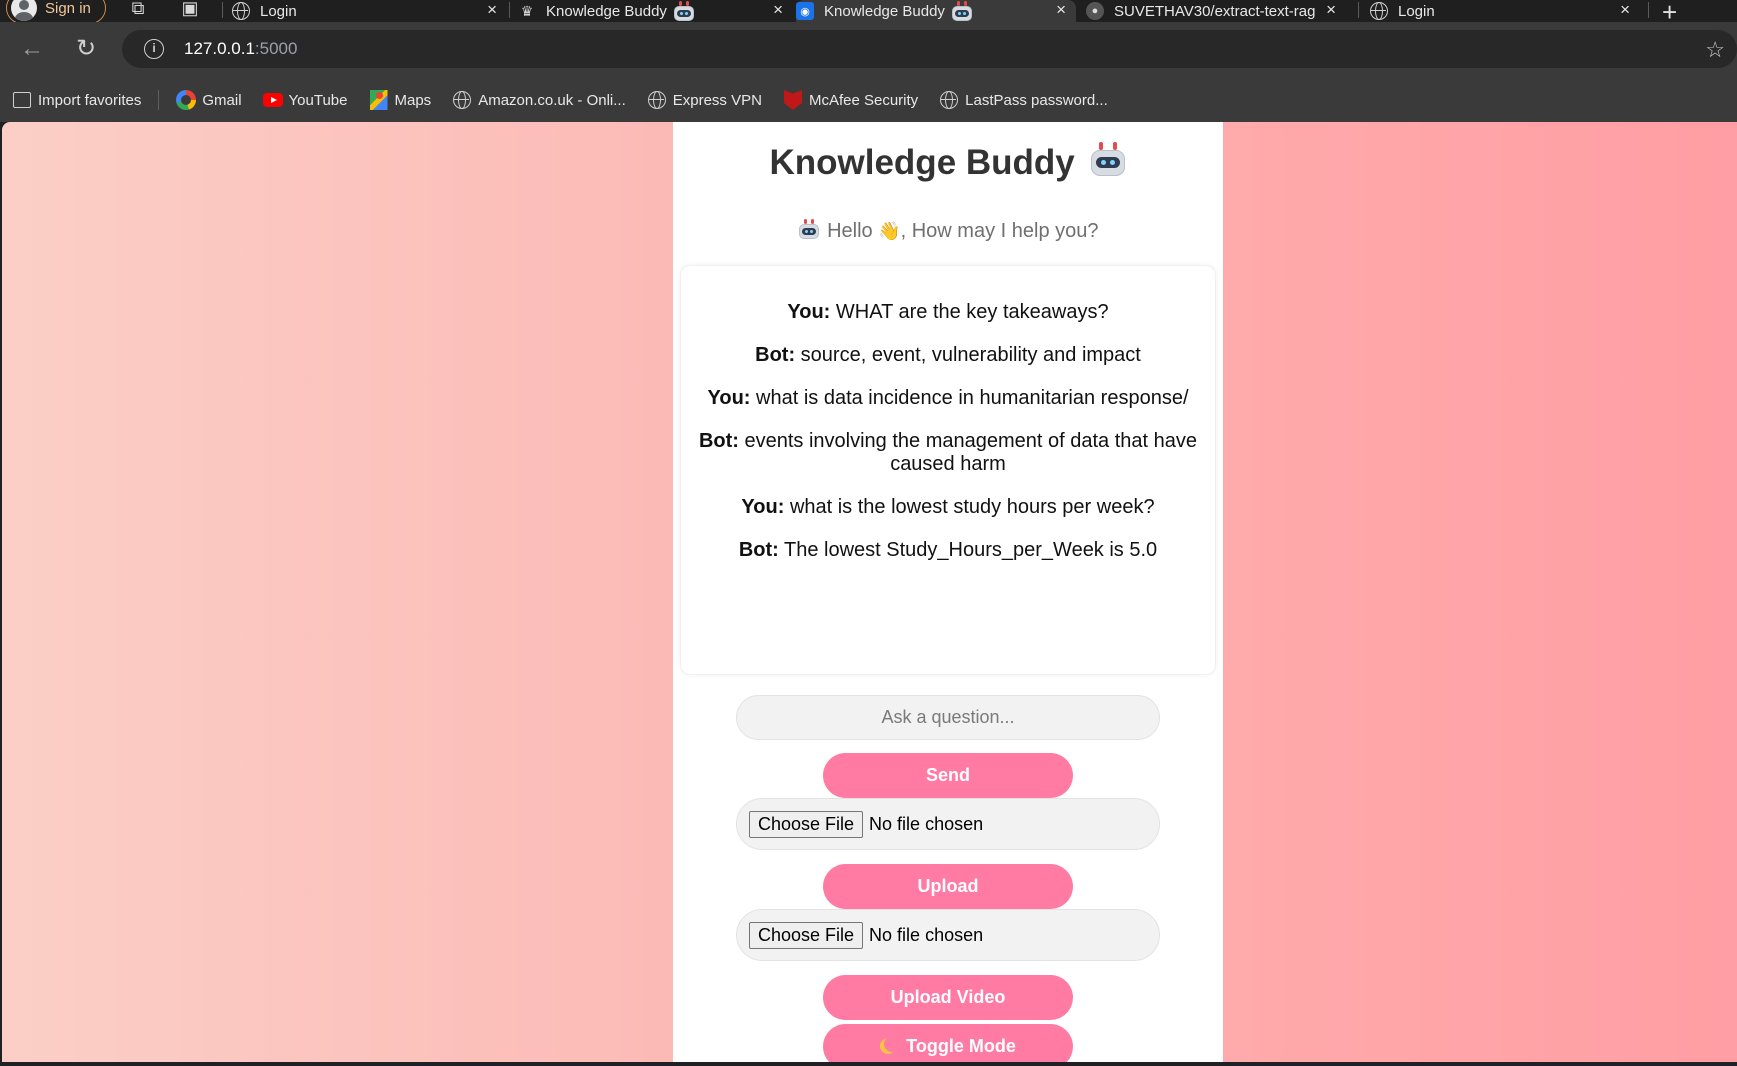 The width and height of the screenshot is (1737, 1066). I want to click on video-file-input: Choose File No file chosen, so click(948, 935).